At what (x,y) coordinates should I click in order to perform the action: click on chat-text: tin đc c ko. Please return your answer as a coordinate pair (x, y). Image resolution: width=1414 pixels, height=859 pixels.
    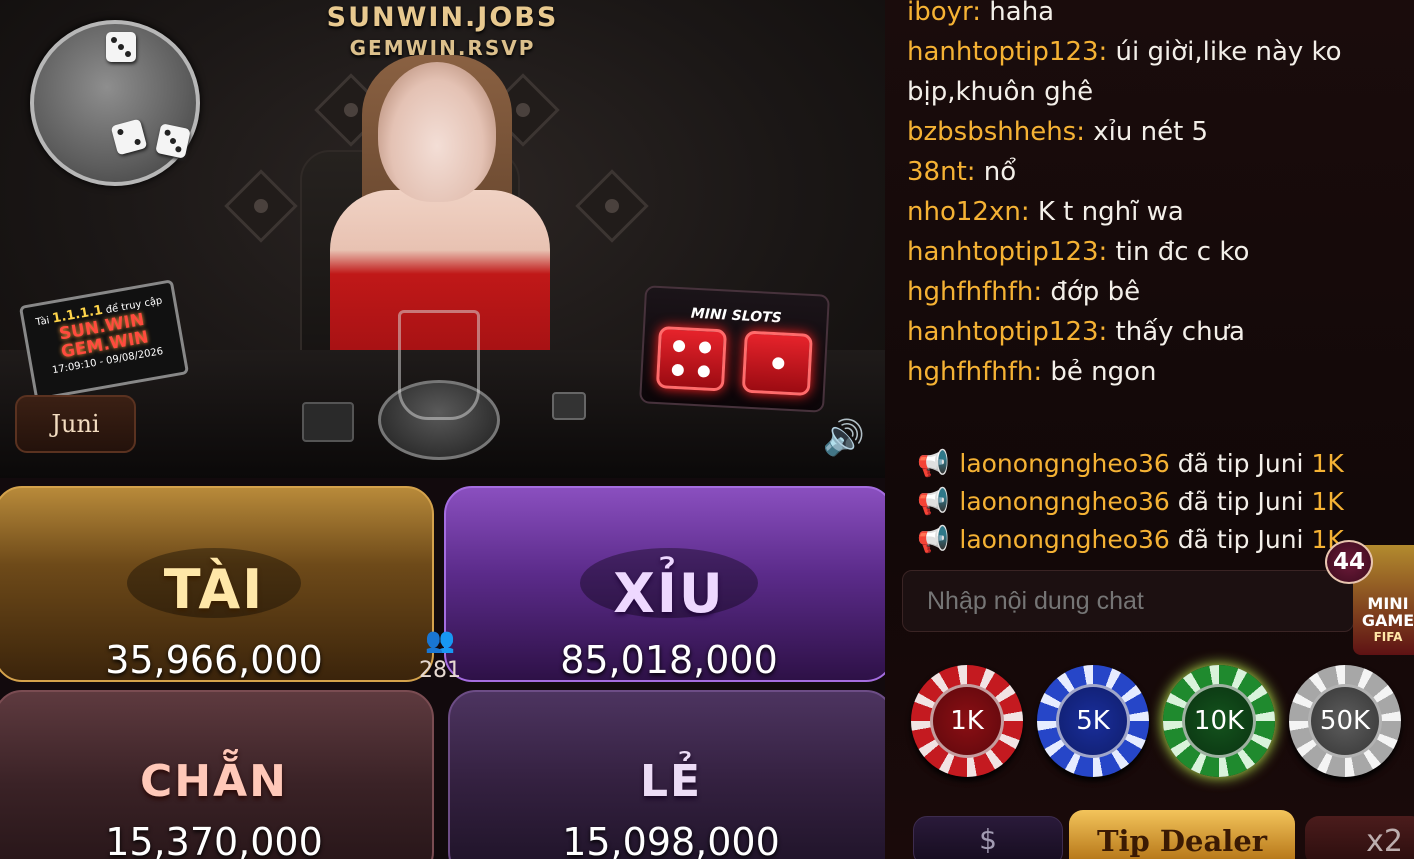
    Looking at the image, I should click on (1182, 252).